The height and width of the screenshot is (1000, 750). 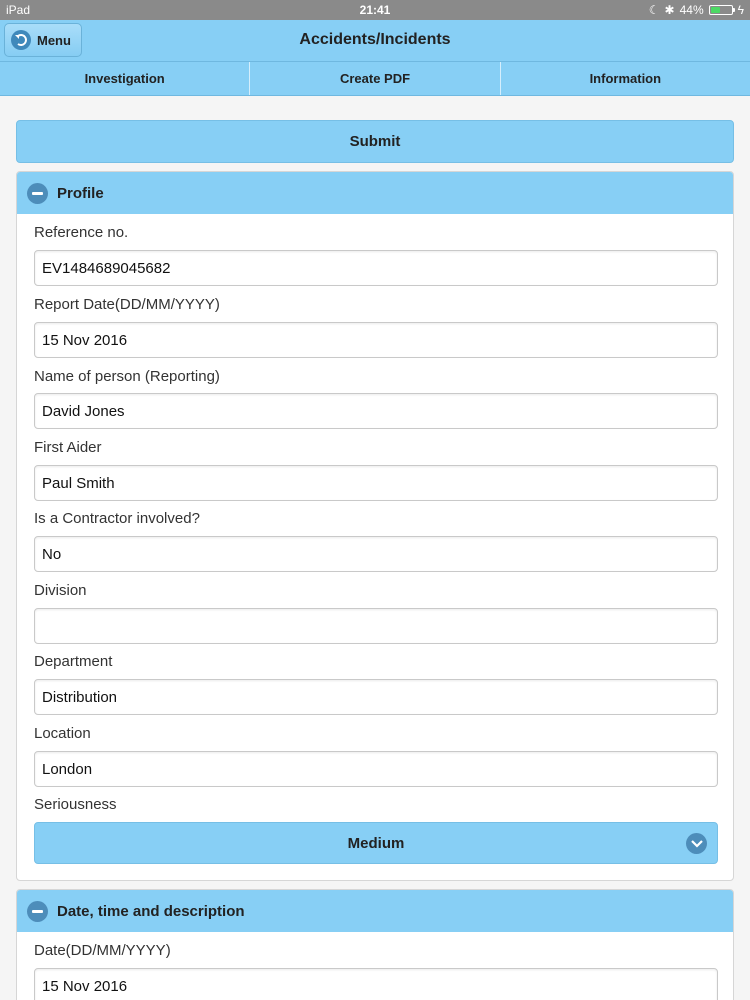 I want to click on seriousness-value: Medium, so click(x=376, y=843).